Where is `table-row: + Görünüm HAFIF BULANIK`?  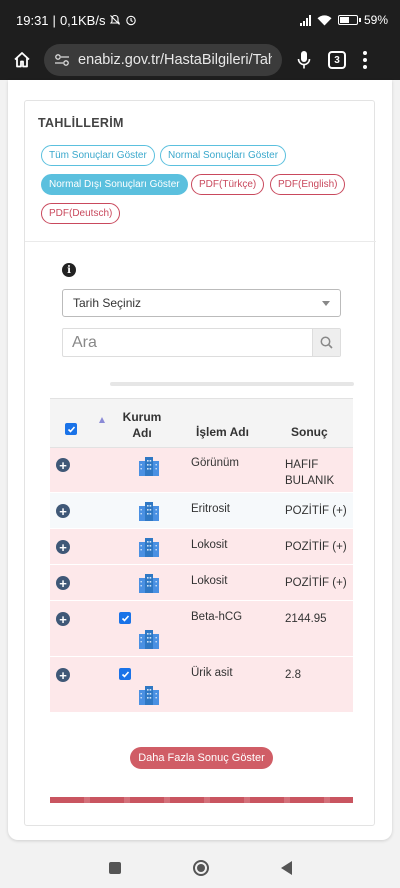 table-row: + Görünüm HAFIF BULANIK is located at coordinates (201, 470).